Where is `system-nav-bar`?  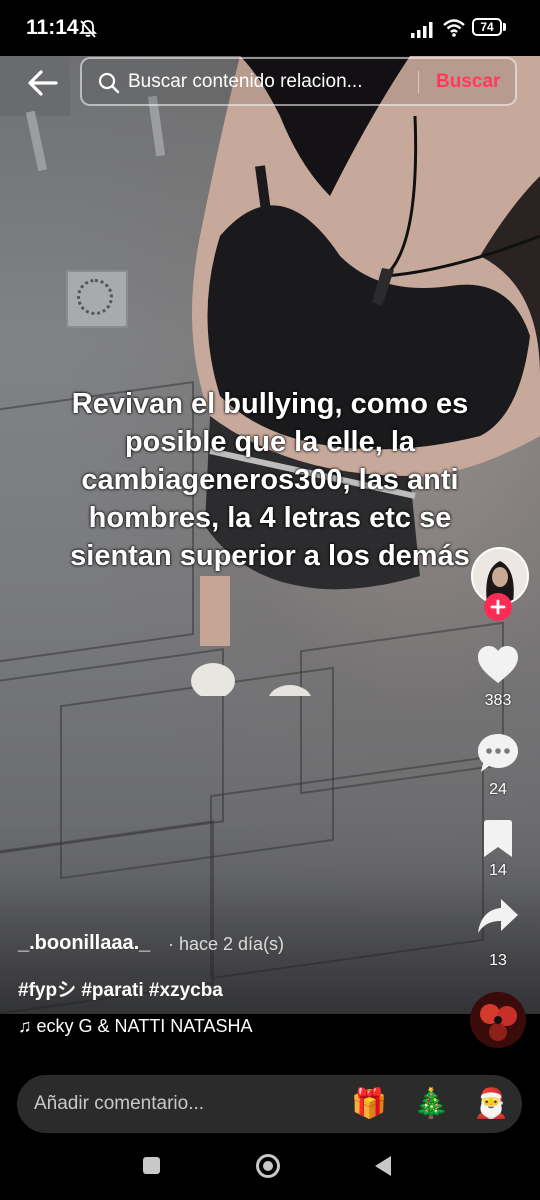 system-nav-bar is located at coordinates (270, 1170).